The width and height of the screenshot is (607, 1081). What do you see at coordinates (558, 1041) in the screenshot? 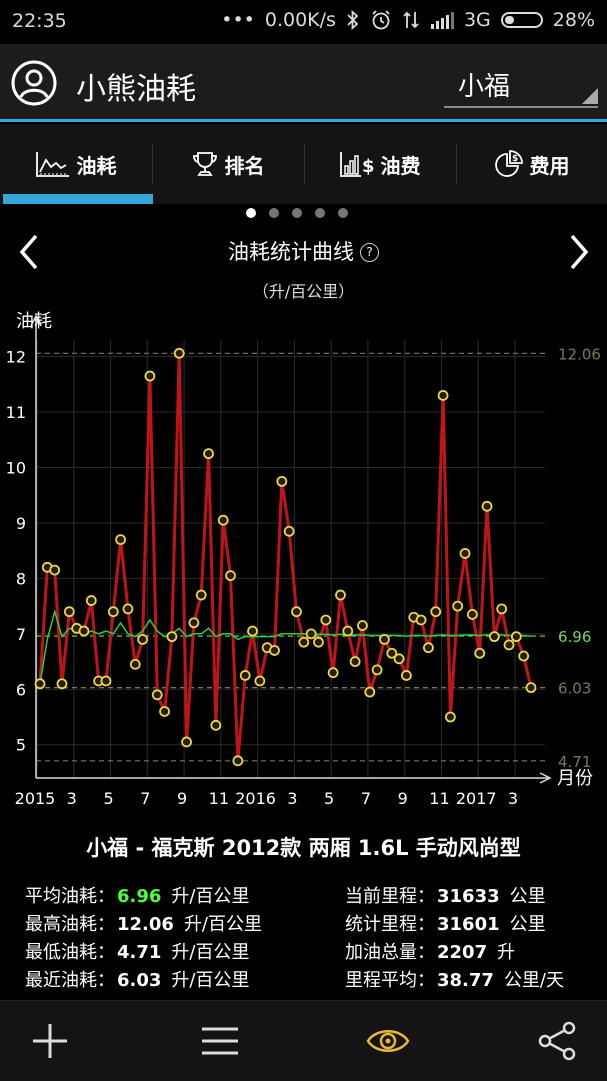
I see `share-icon` at bounding box center [558, 1041].